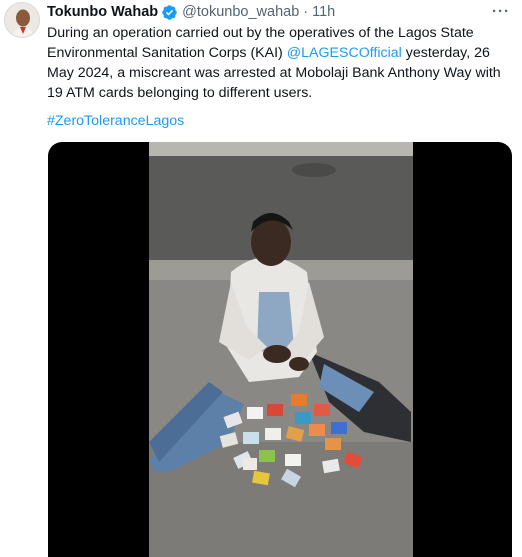 This screenshot has height=557, width=522. Describe the element at coordinates (240, 12) in the screenshot. I see `author-handle: @tokunbo_wahab` at that location.